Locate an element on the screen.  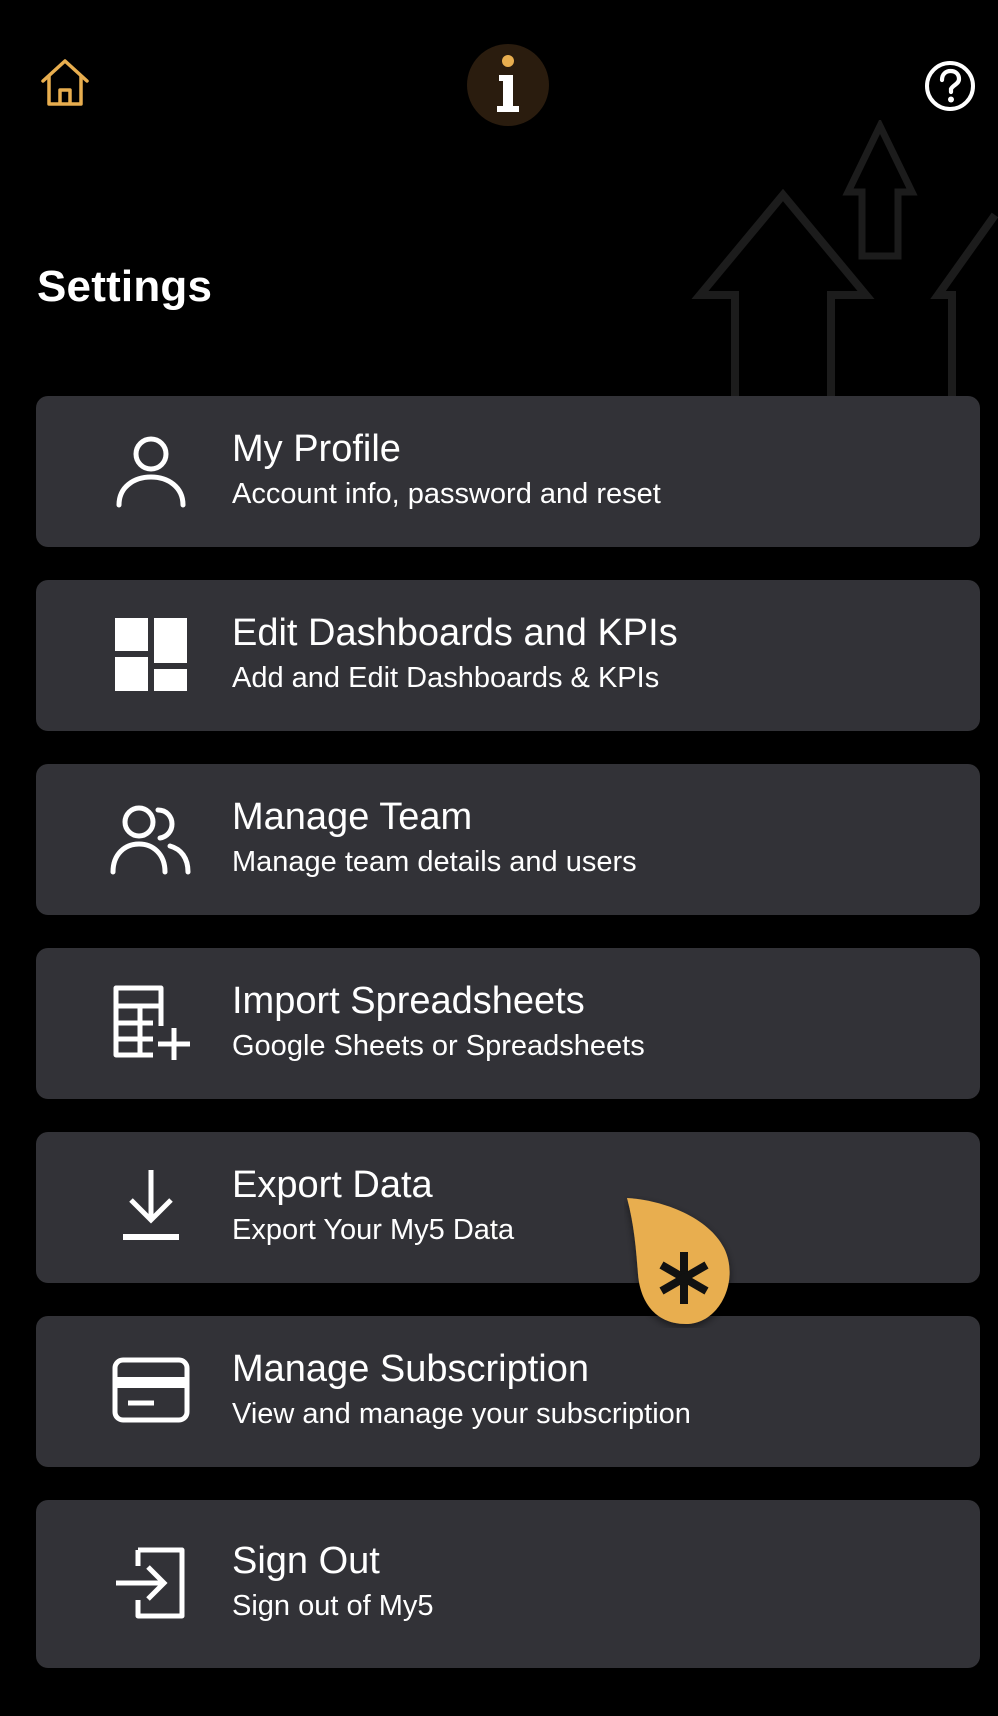
credit-card-icon is located at coordinates (151, 1391).